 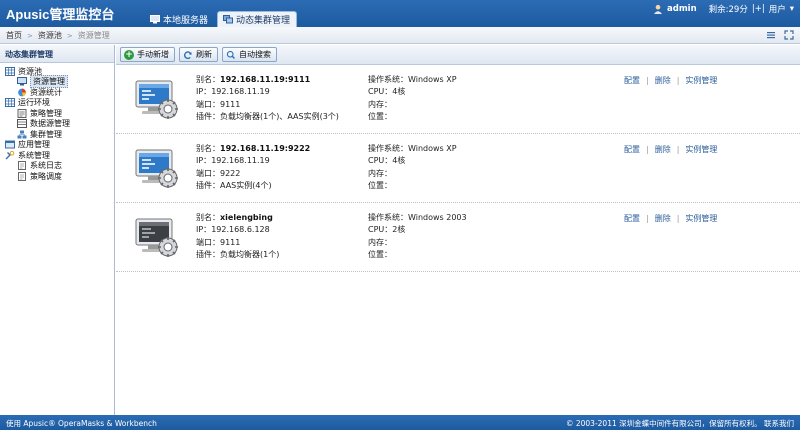 I want to click on sidebar-item-cluster-management: 集群管理, so click(x=57, y=134).